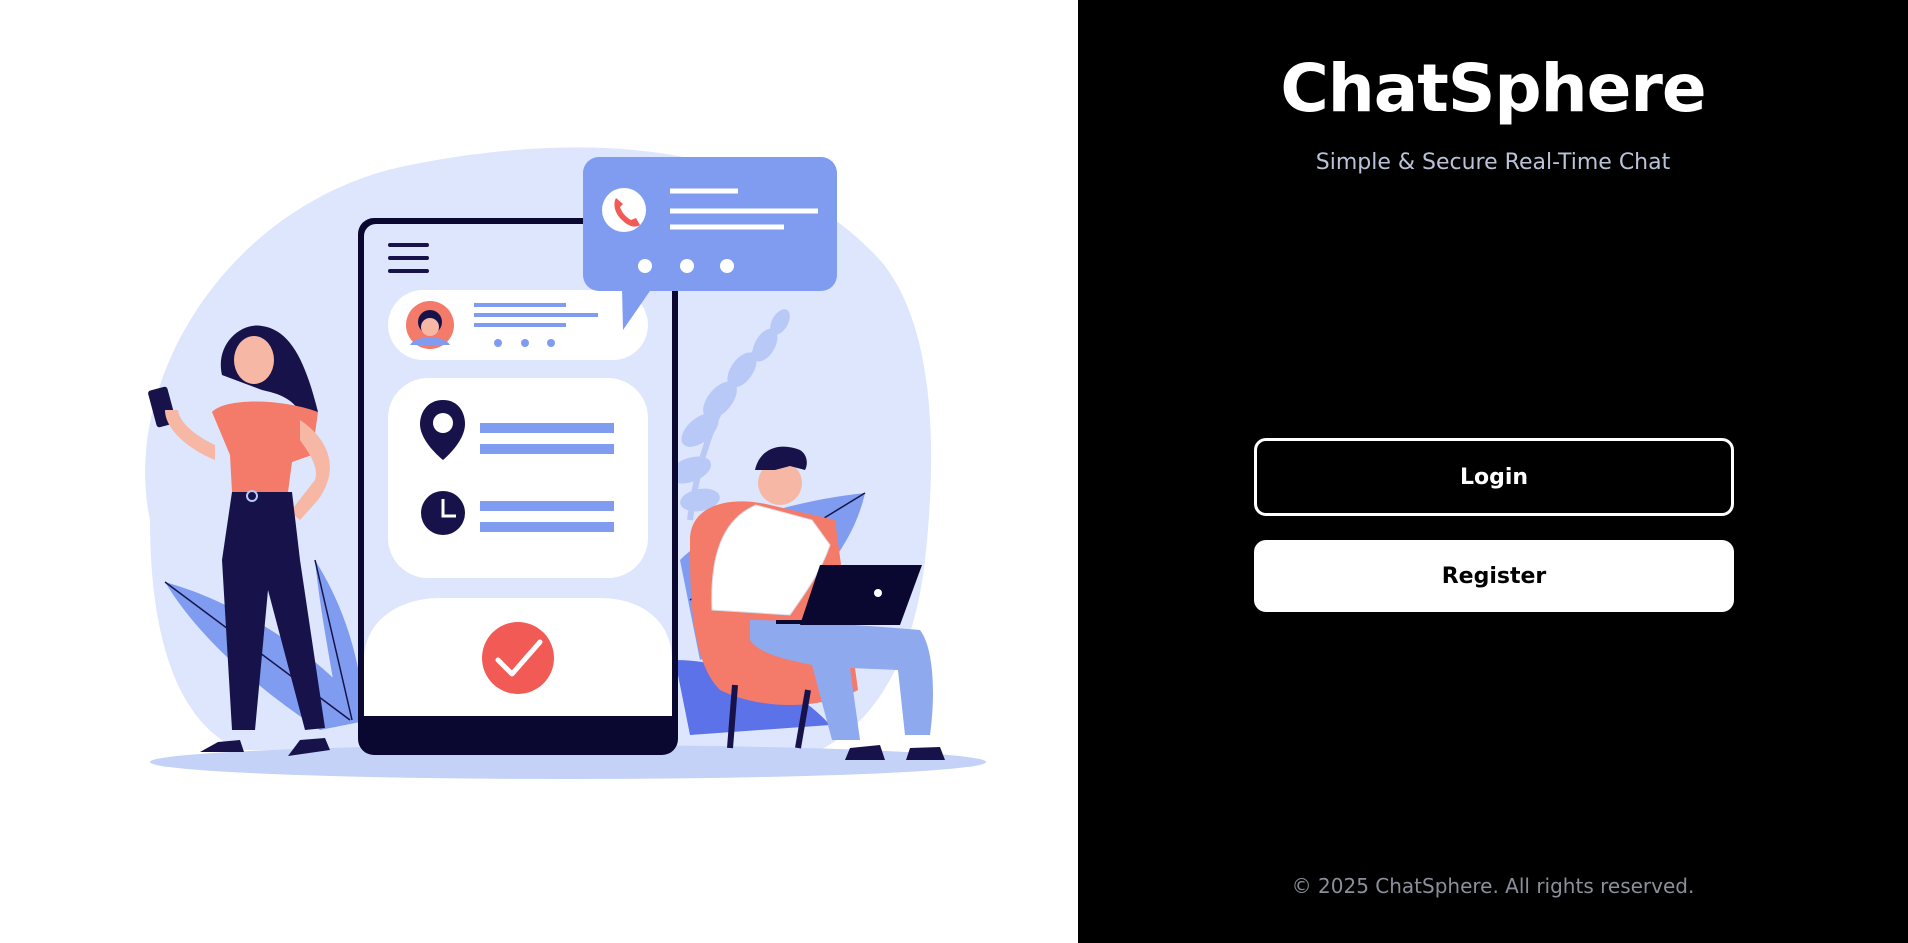 The image size is (1908, 943). What do you see at coordinates (1494, 477) in the screenshot?
I see `login-button: Login` at bounding box center [1494, 477].